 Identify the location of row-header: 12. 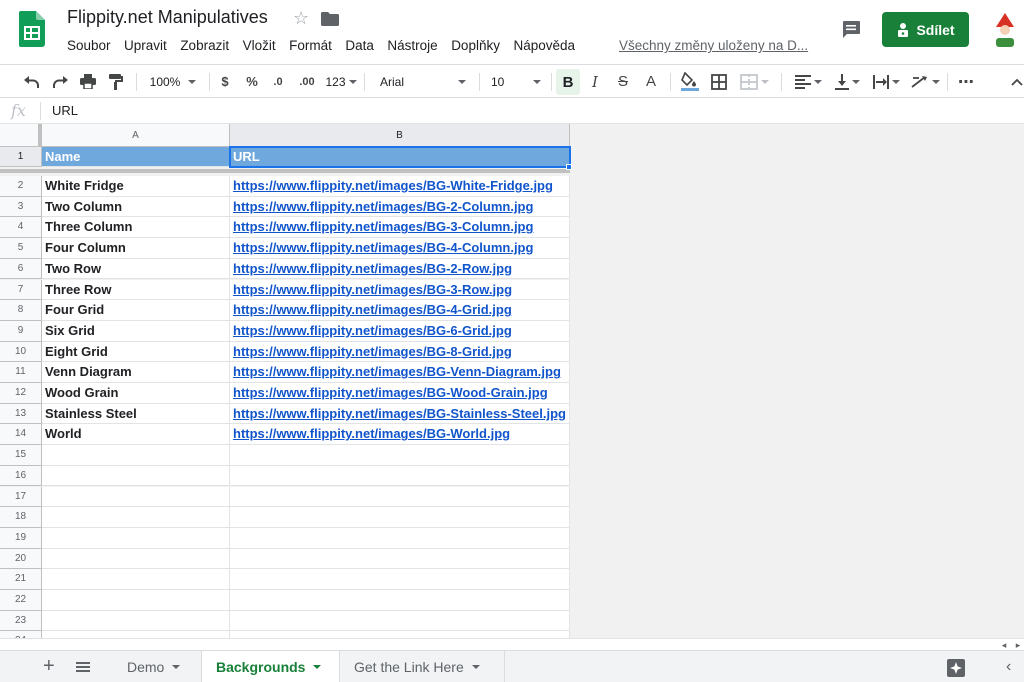
(21, 393).